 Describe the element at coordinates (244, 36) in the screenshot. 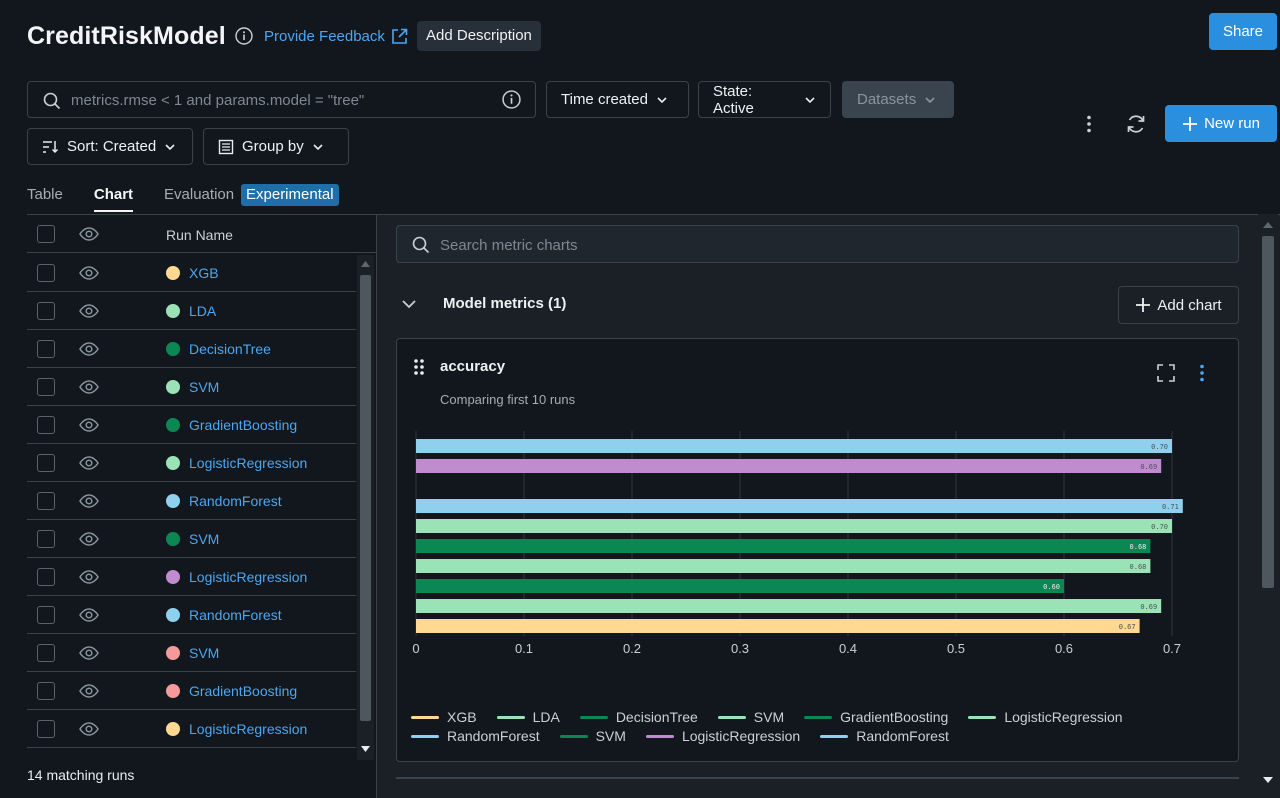

I see `info-icon` at that location.